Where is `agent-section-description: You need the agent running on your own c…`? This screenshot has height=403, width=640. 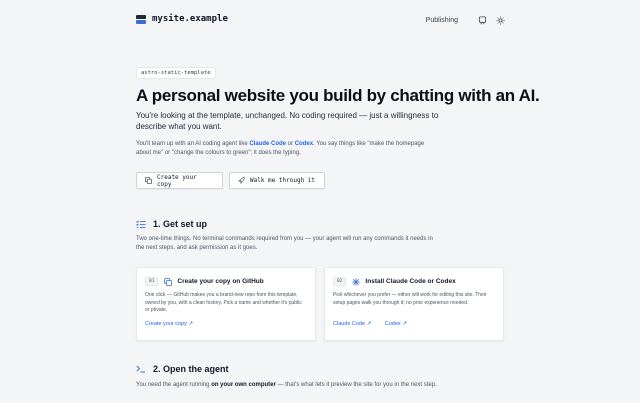
agent-section-description: You need the agent running on your own c… is located at coordinates (291, 385).